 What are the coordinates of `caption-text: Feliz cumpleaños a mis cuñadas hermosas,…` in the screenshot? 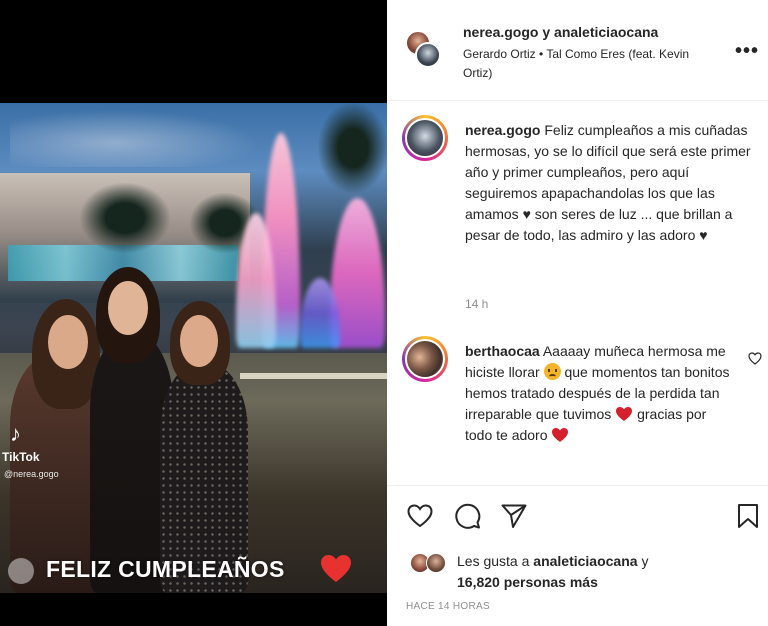 It's located at (608, 182).